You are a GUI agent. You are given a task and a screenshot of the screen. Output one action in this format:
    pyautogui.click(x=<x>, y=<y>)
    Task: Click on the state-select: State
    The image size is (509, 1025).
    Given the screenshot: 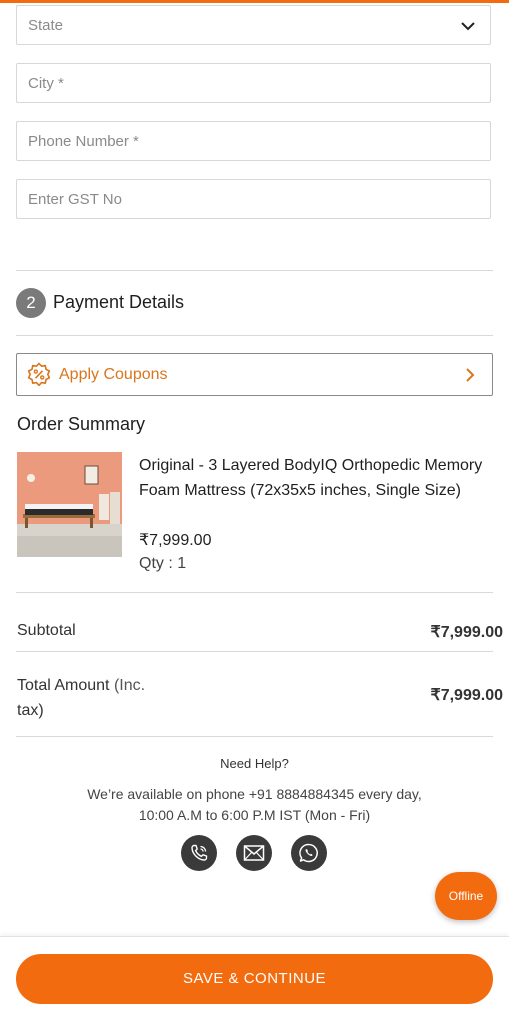 What is the action you would take?
    pyautogui.click(x=253, y=25)
    